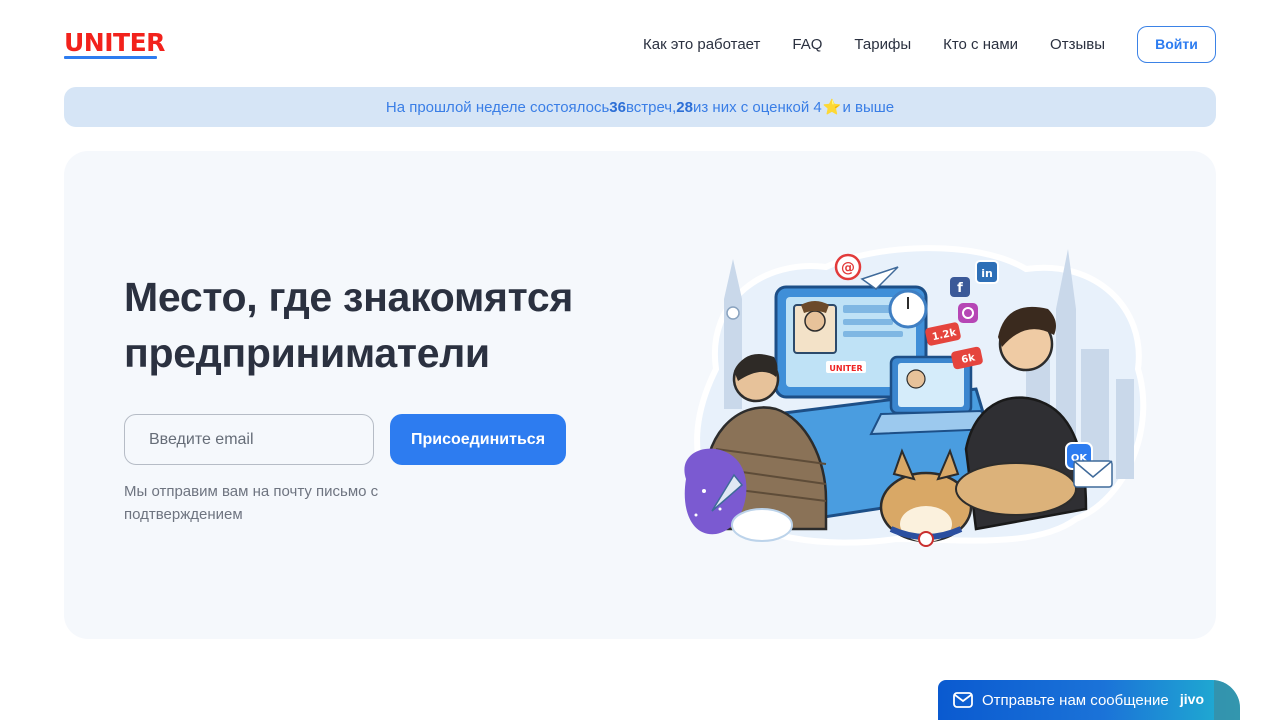 The width and height of the screenshot is (1280, 720). What do you see at coordinates (110, 57) in the screenshot?
I see `logo-underline` at bounding box center [110, 57].